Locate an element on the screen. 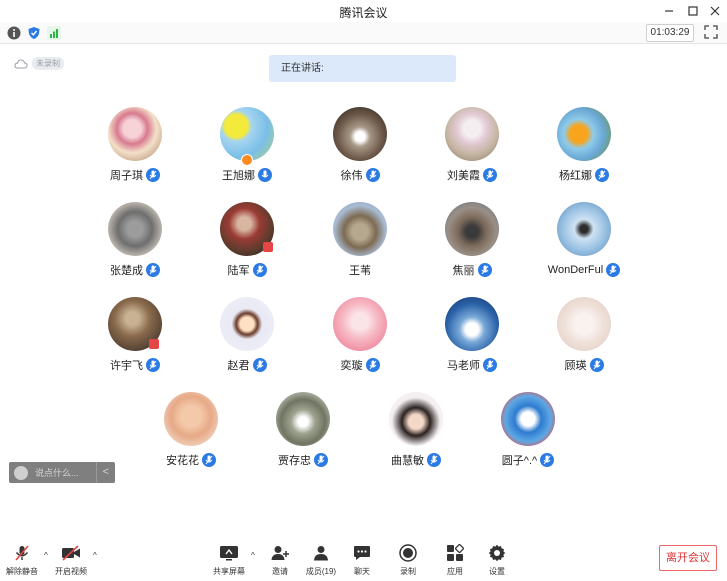 Image resolution: width=727 pixels, height=581 pixels. participant-tile: 马老师 is located at coordinates (472, 337).